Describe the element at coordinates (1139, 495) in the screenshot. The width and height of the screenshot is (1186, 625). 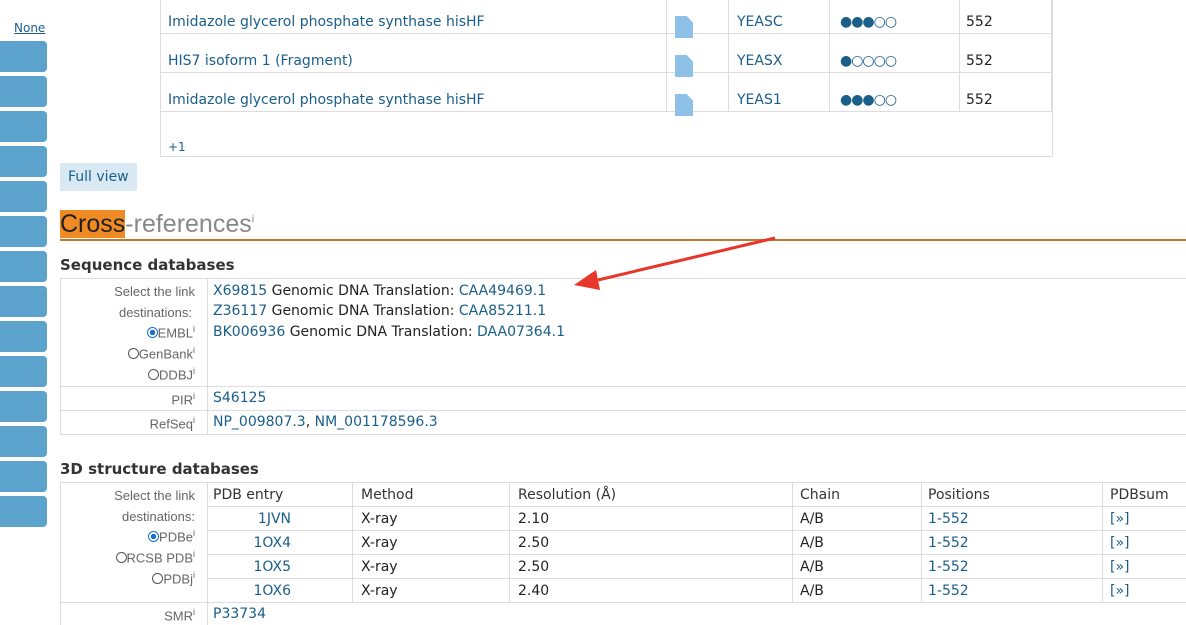
I see `column-header-pdbsum: PDBsum` at that location.